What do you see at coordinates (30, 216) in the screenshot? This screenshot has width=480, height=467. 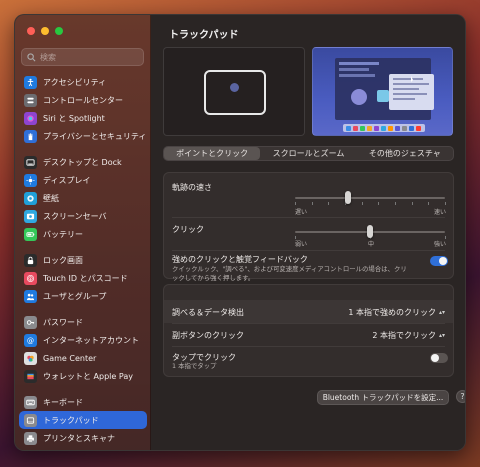 I see `screensaver-icon` at bounding box center [30, 216].